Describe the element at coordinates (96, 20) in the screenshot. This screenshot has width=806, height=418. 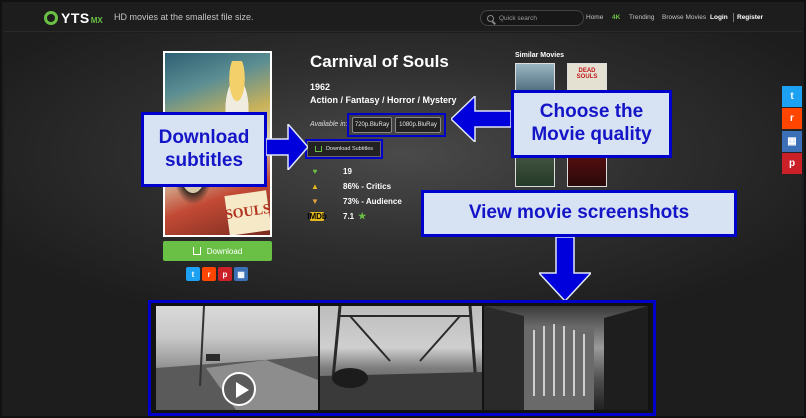
I see `logo-suffix: MX` at that location.